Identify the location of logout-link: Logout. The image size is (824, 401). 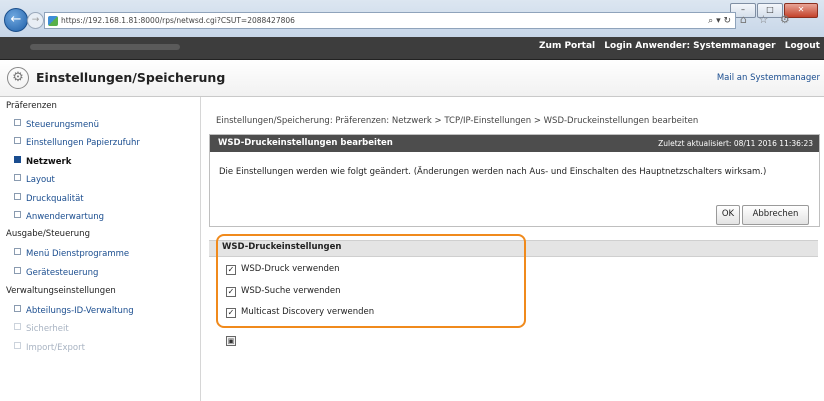
(802, 46).